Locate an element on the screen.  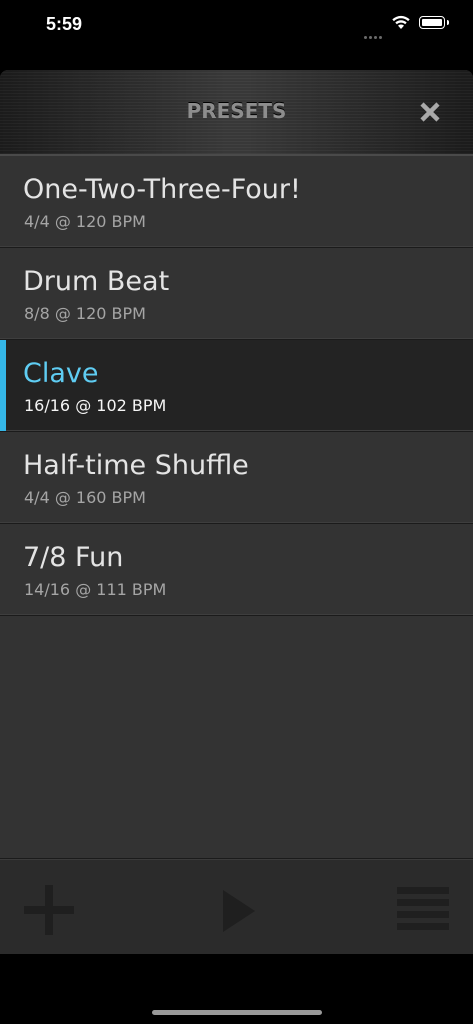
battery-icon is located at coordinates (434, 22).